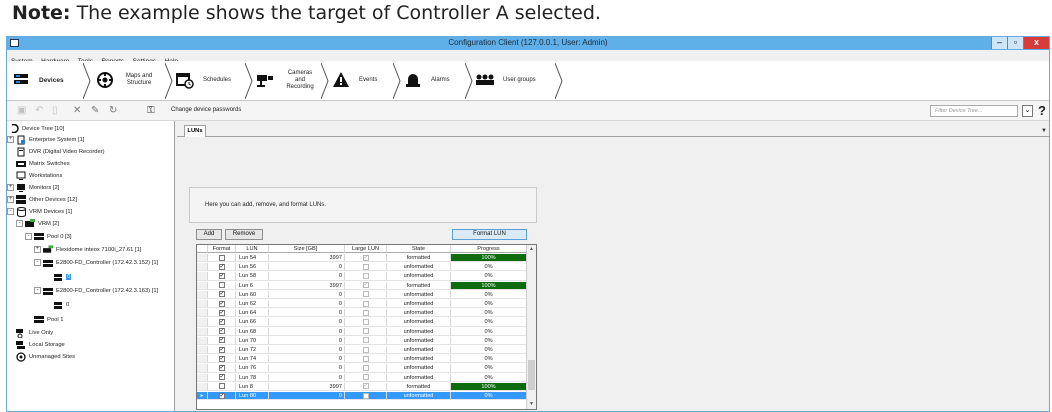 Image resolution: width=1052 pixels, height=412 pixels. What do you see at coordinates (362, 313) in the screenshot?
I see `table-row: ✓ Lun 64 0 unformatted 0%` at bounding box center [362, 313].